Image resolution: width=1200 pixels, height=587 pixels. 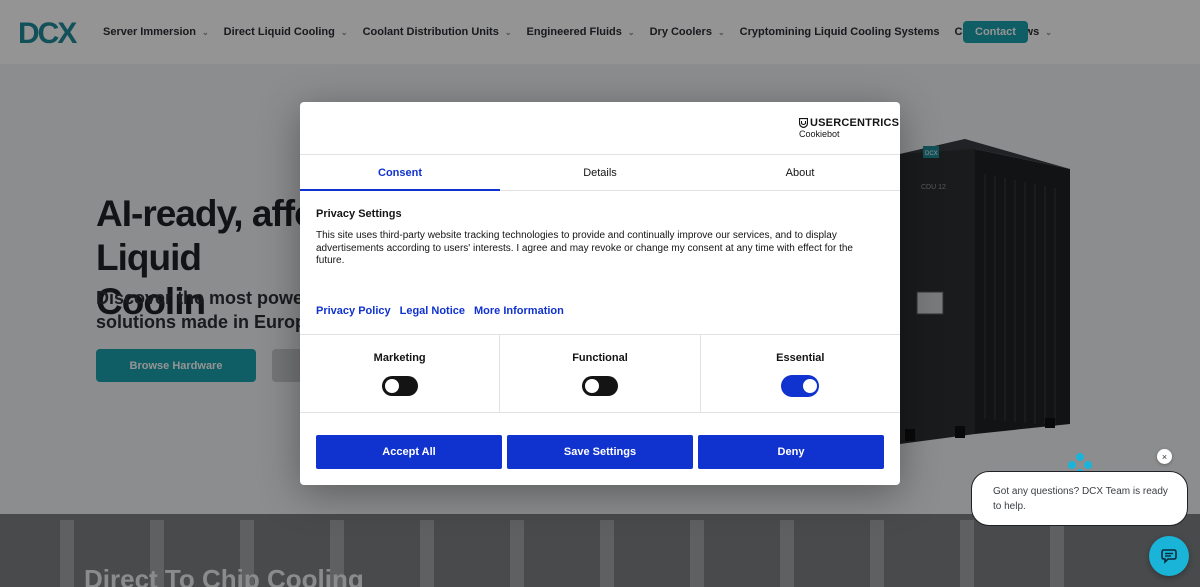 I want to click on tab-consent: Consent, so click(x=400, y=173).